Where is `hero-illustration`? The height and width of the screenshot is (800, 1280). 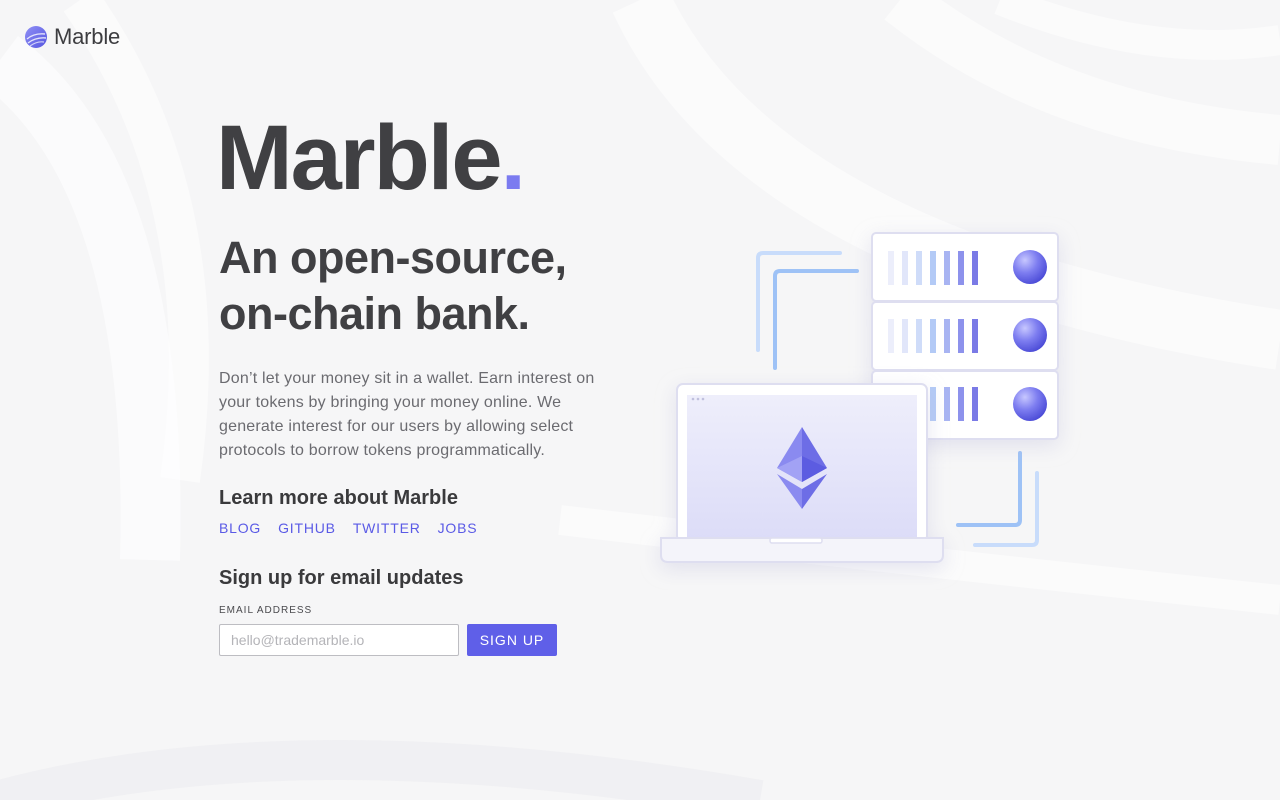 hero-illustration is located at coordinates (859, 397).